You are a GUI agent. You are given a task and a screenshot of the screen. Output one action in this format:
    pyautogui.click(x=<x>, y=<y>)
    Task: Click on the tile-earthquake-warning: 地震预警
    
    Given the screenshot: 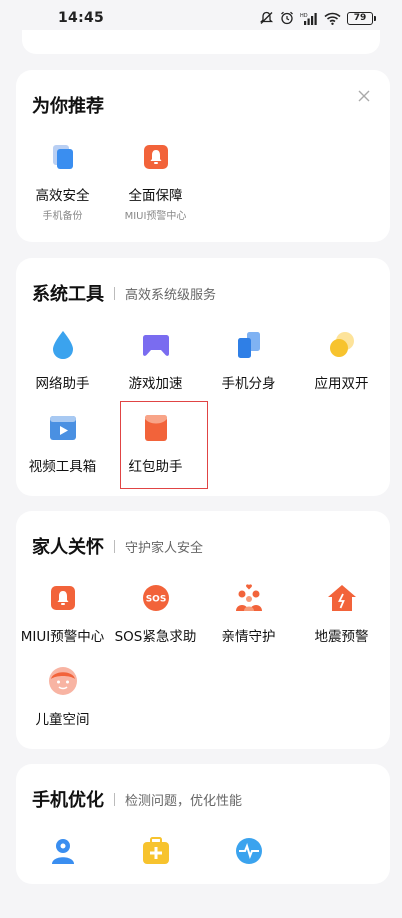 What is the action you would take?
    pyautogui.click(x=341, y=624)
    